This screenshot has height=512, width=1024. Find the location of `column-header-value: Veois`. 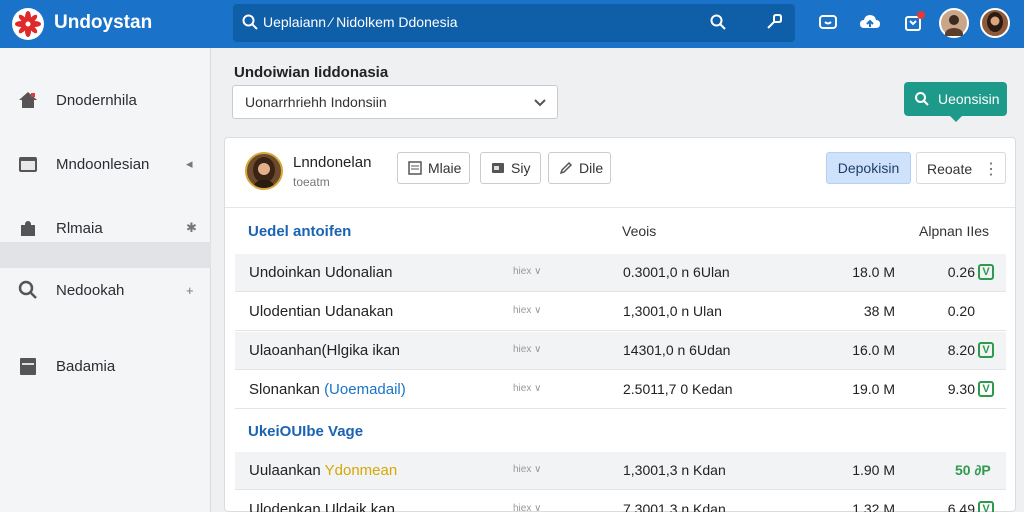

column-header-value: Veois is located at coordinates (639, 231).